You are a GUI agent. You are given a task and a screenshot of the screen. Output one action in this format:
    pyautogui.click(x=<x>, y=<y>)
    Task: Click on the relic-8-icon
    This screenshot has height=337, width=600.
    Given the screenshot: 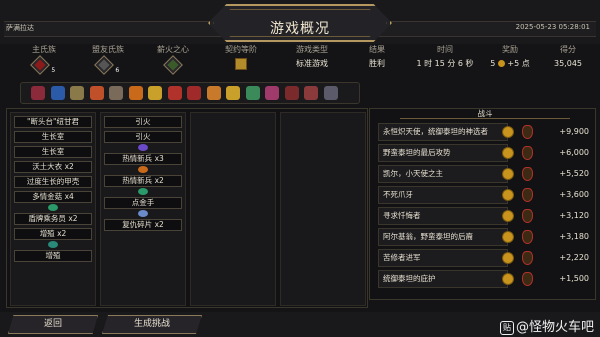 What is the action you would take?
    pyautogui.click(x=174, y=93)
    